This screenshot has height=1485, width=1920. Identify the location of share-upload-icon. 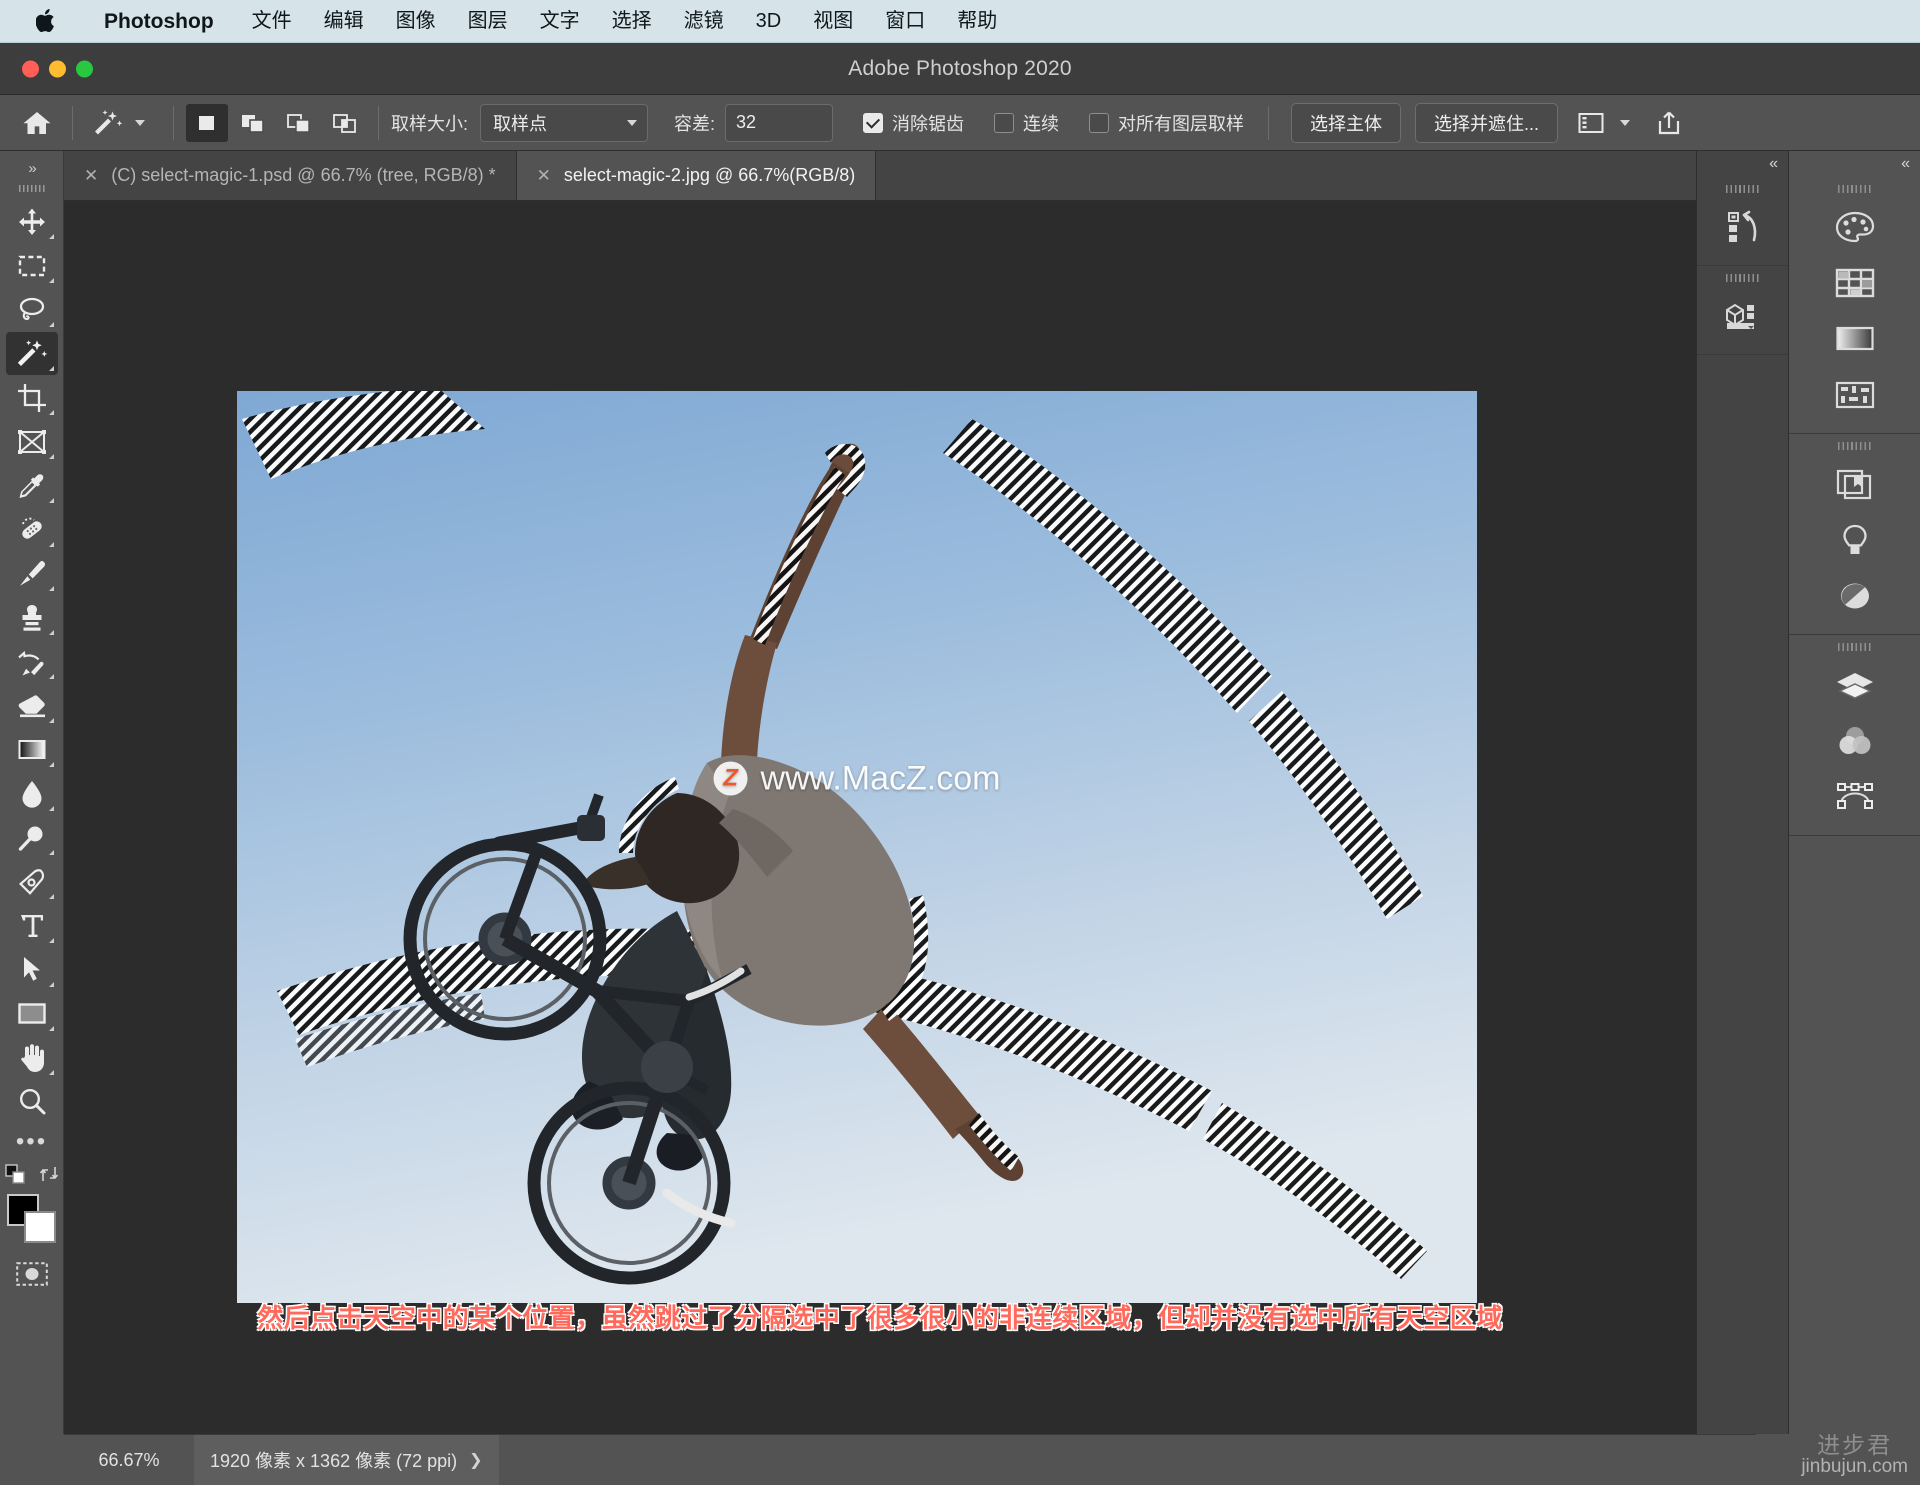
(1669, 123).